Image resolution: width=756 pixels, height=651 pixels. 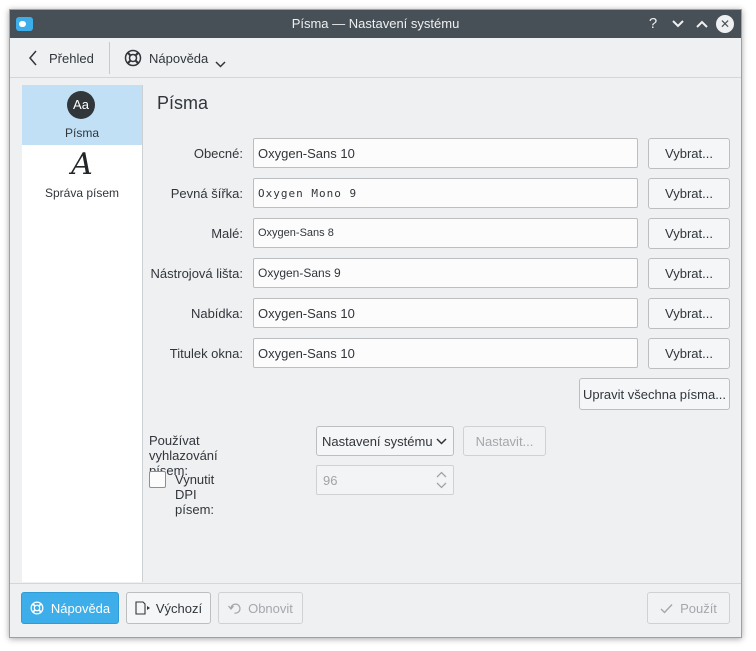 I want to click on font-field-small: Oxygen-Sans 8, so click(x=445, y=233).